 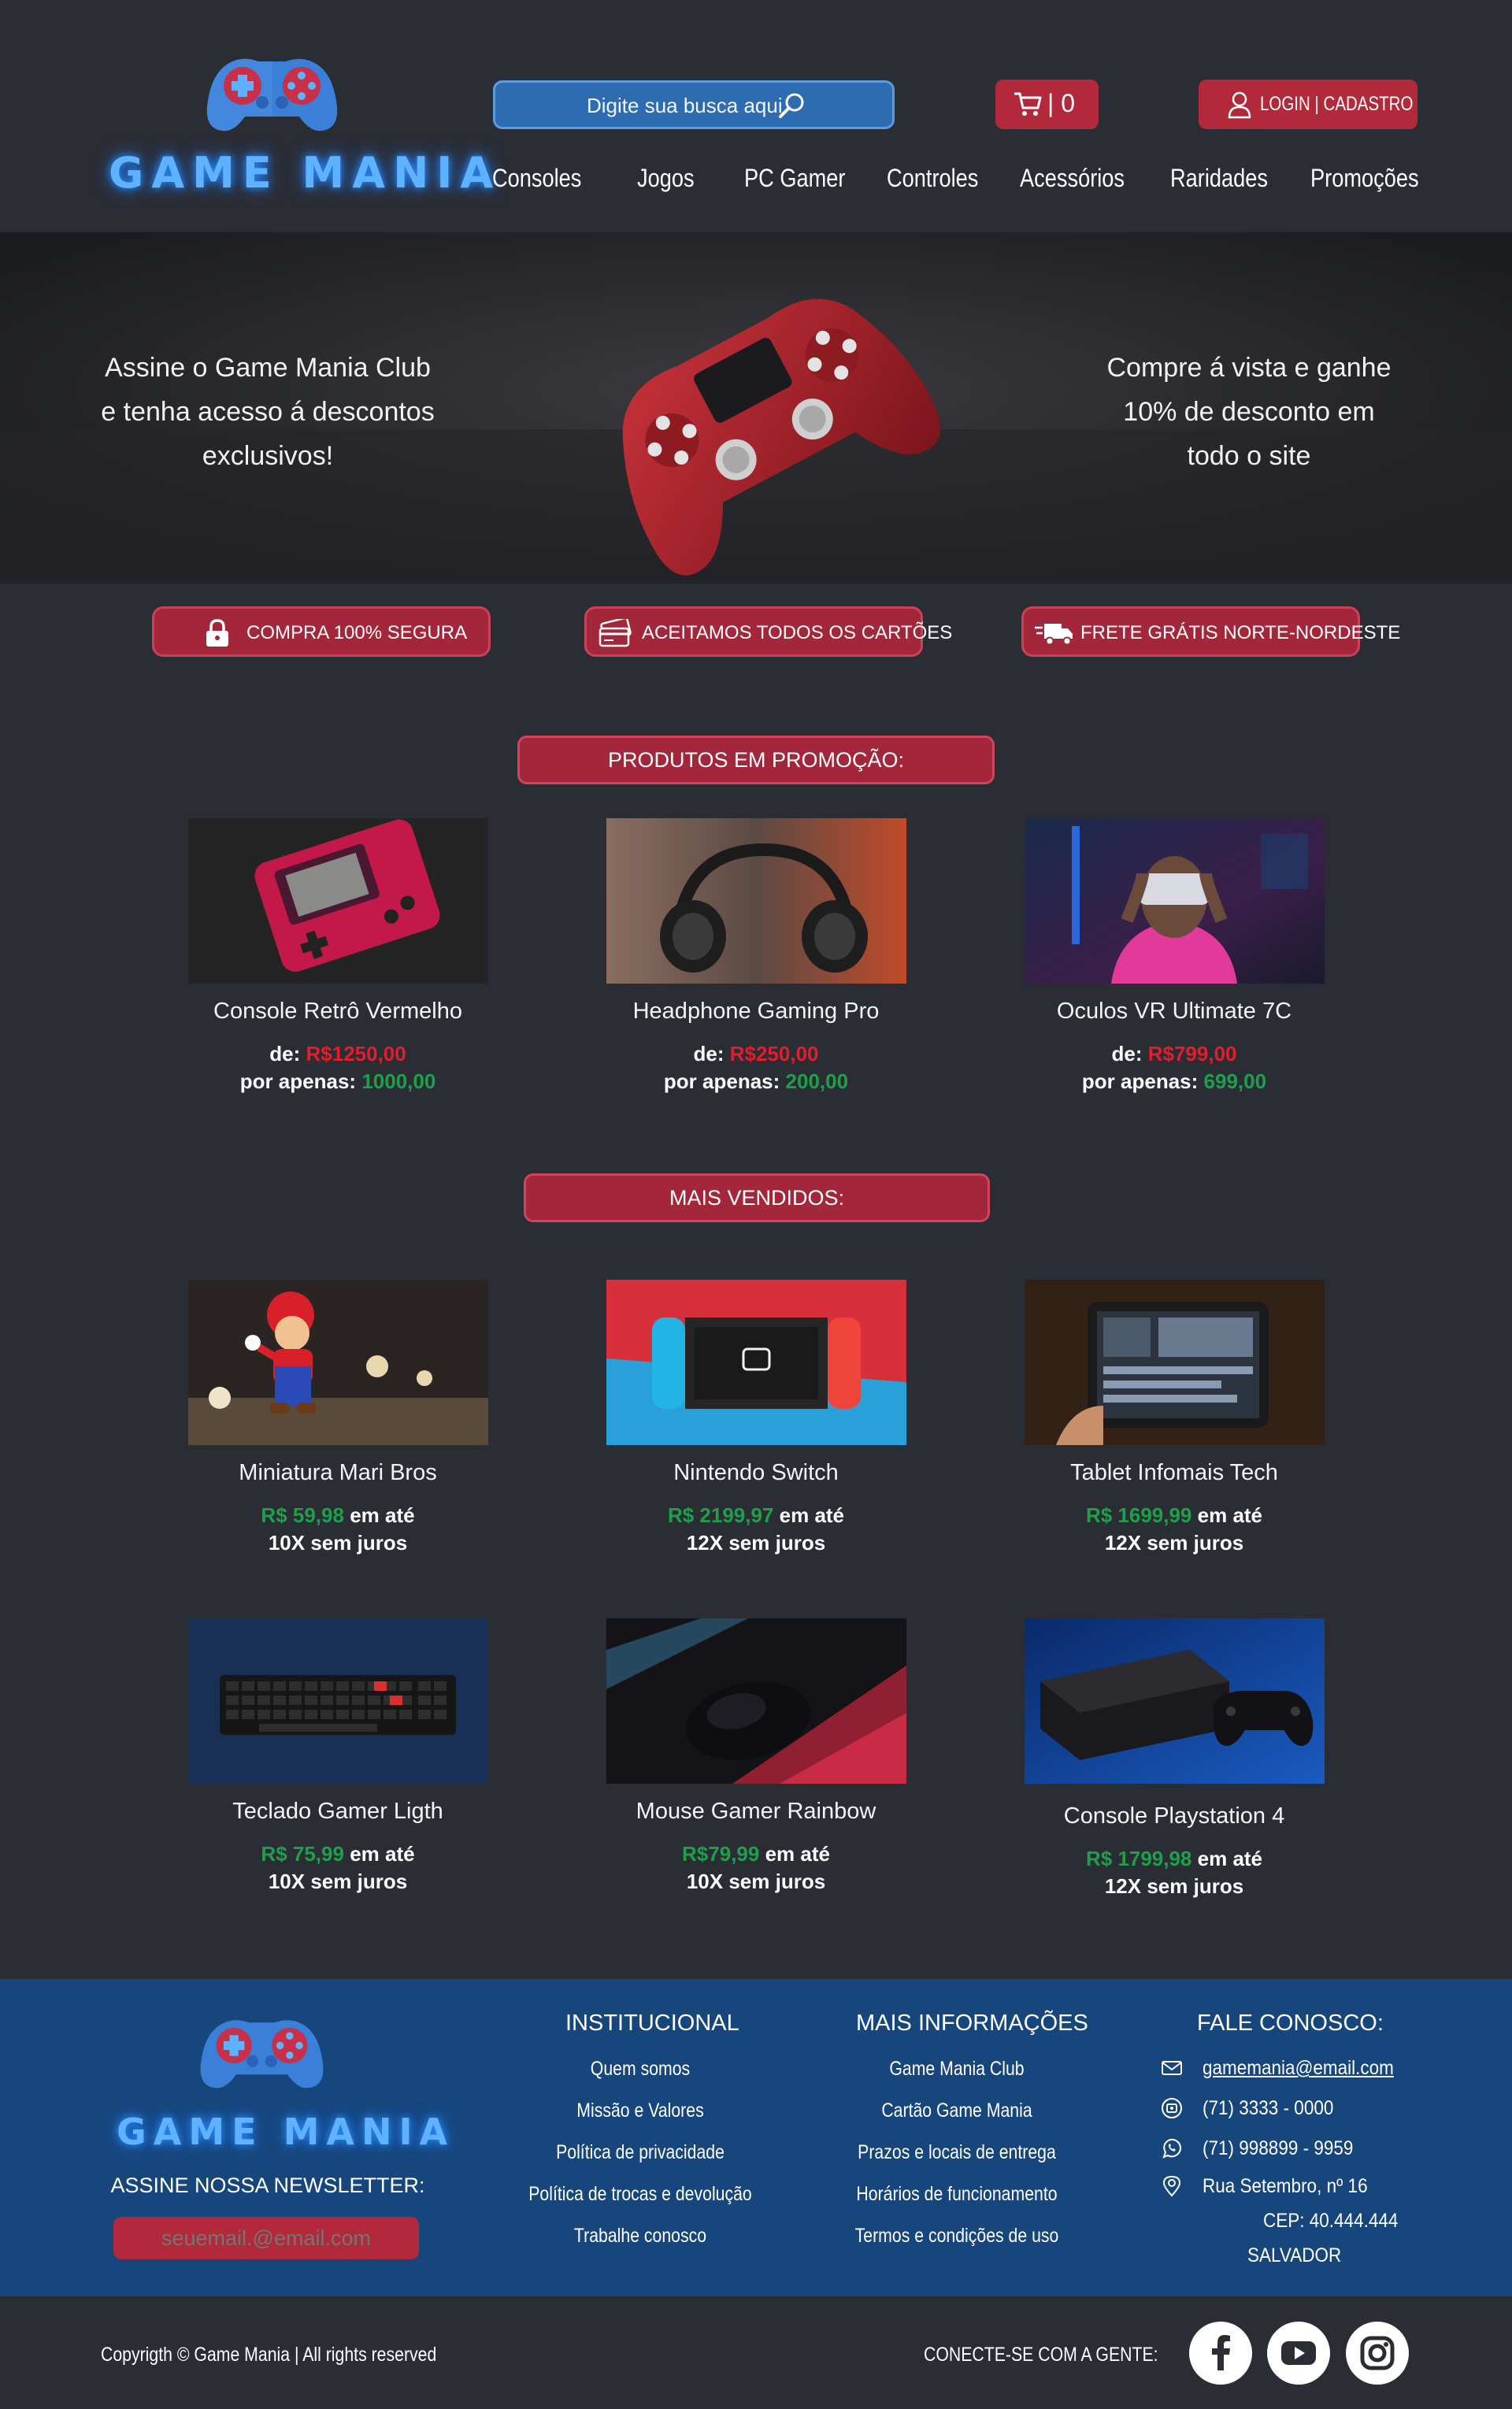 What do you see at coordinates (640, 2069) in the screenshot?
I see `footer-link-quem-somos: Quem somos` at bounding box center [640, 2069].